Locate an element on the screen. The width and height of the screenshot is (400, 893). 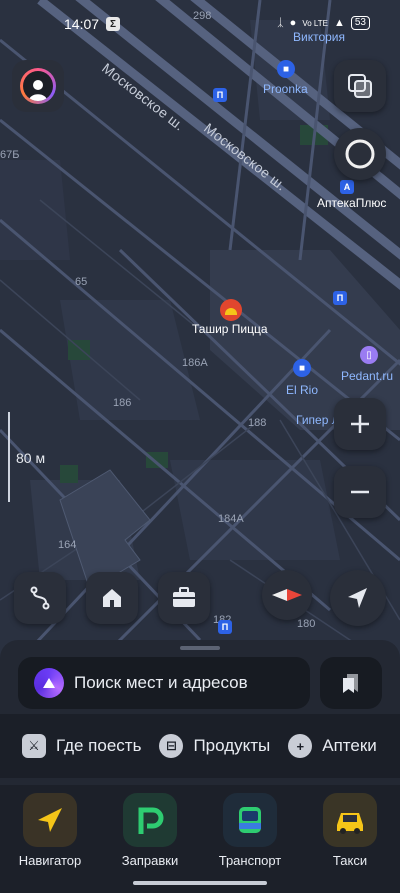
building-number: 186 is located at coordinates (122, 403).